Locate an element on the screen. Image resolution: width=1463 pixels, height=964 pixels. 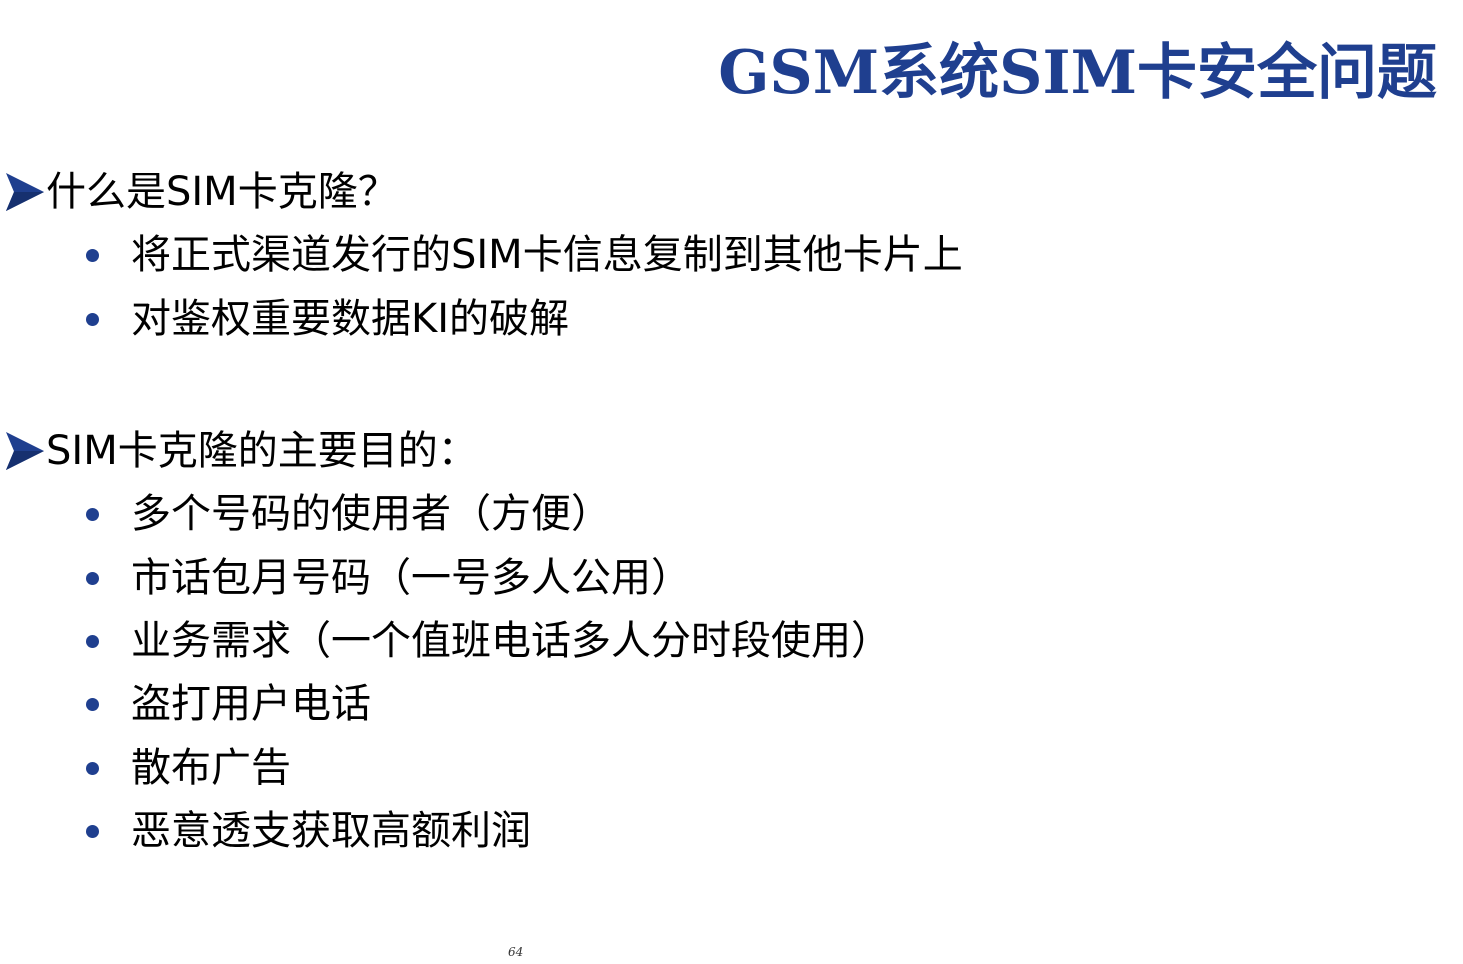
list-item: 盗打用户电话 is located at coordinates (720, 704).